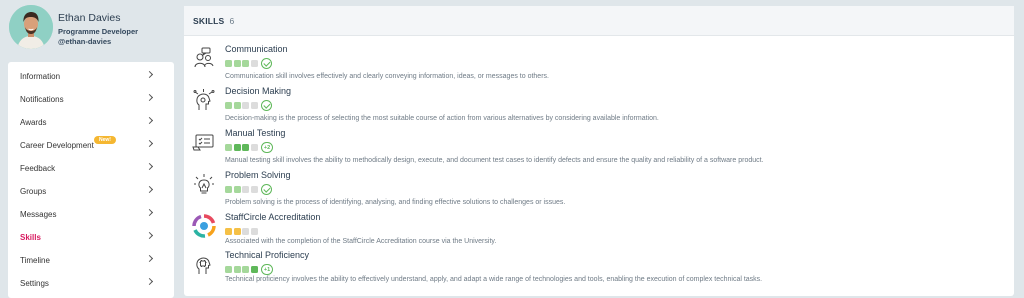  I want to click on lightbulb-icon, so click(204, 184).